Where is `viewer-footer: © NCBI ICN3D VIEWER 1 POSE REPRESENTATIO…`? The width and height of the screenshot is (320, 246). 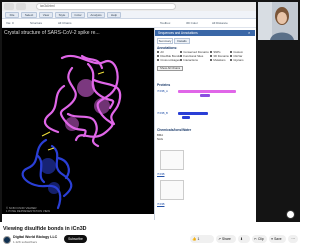 viewer-footer: © NCBI ICN3D VIEWER 1 POSE REPRESENTATIO… is located at coordinates (28, 210).